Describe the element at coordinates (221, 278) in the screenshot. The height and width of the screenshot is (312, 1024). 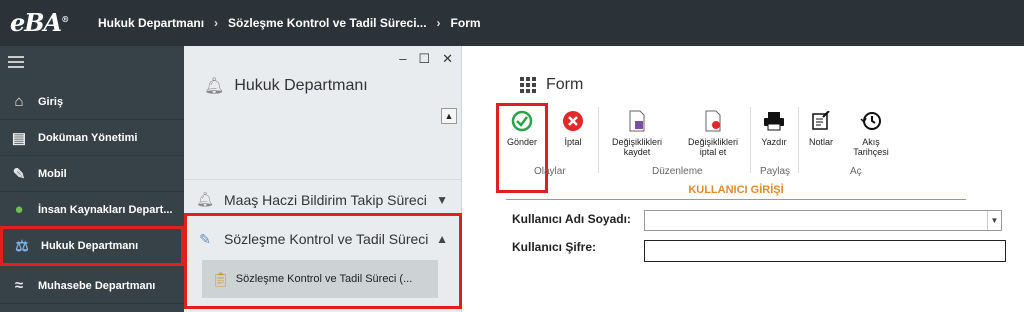
I see `clipboard-icon: 📋︎` at that location.